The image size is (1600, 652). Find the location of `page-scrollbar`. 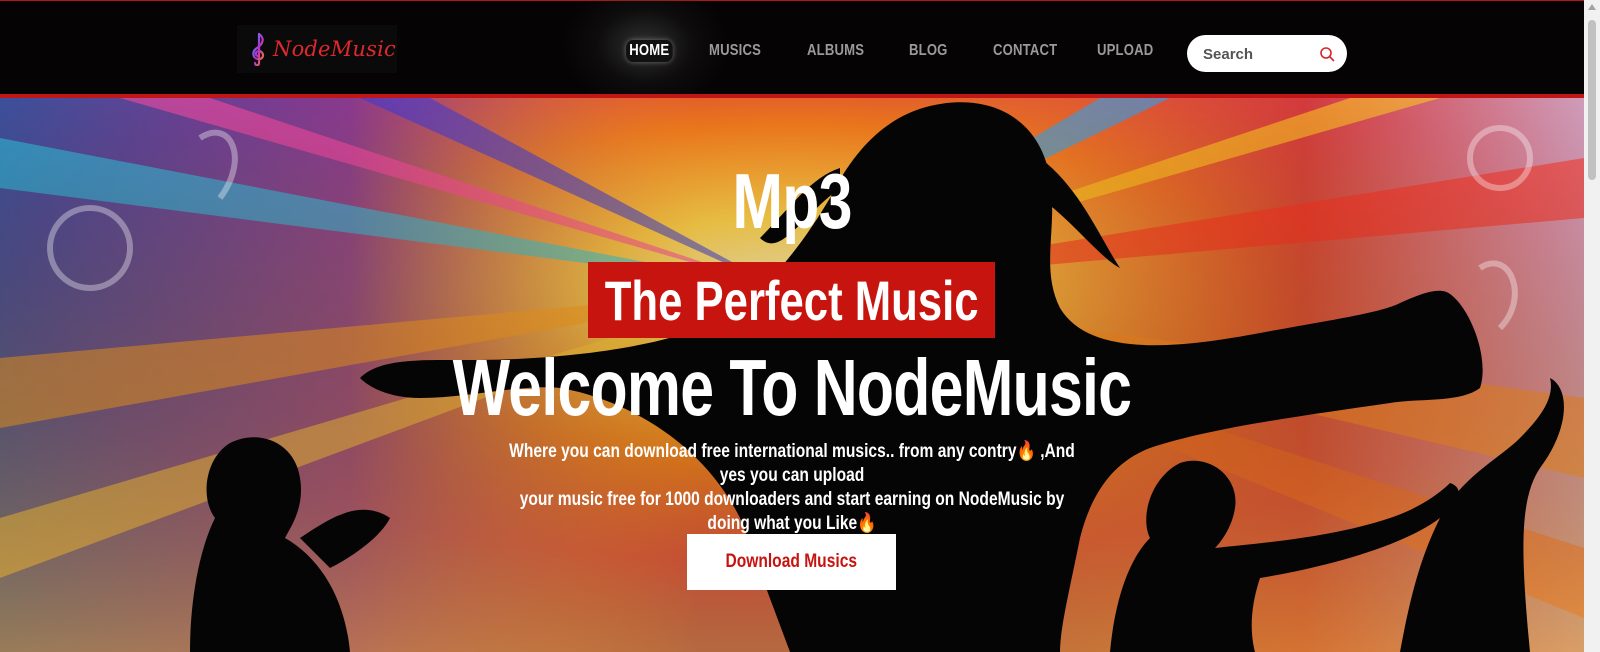

page-scrollbar is located at coordinates (1592, 326).